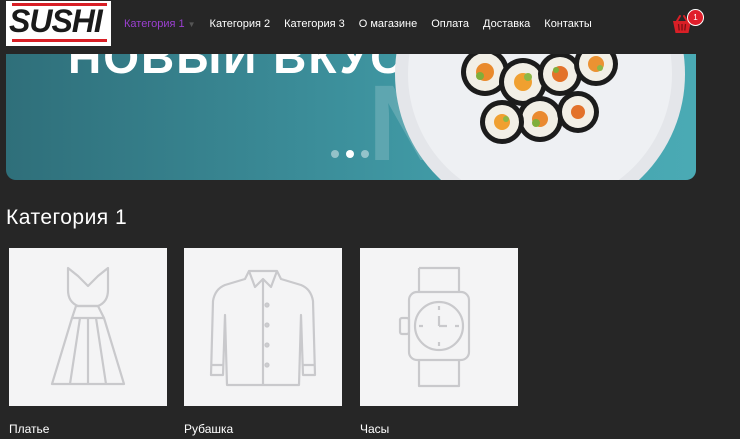  Describe the element at coordinates (540, 117) in the screenshot. I see `sushi-plate-image` at that location.